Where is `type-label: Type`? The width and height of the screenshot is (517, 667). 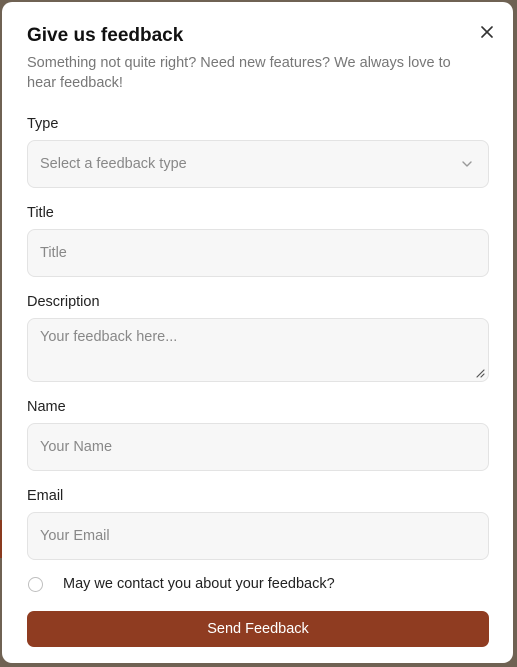
type-label: Type is located at coordinates (43, 124).